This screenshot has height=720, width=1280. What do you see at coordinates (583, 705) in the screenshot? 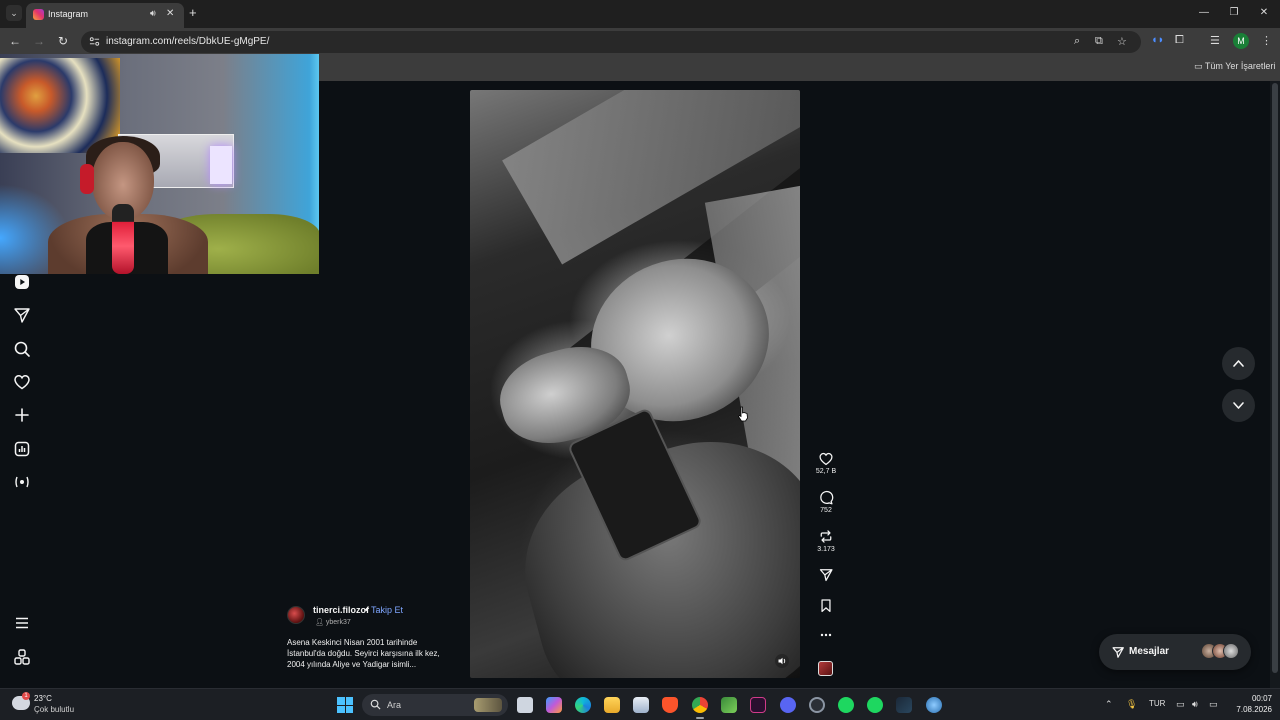
I see `edge-browser-icon` at bounding box center [583, 705].